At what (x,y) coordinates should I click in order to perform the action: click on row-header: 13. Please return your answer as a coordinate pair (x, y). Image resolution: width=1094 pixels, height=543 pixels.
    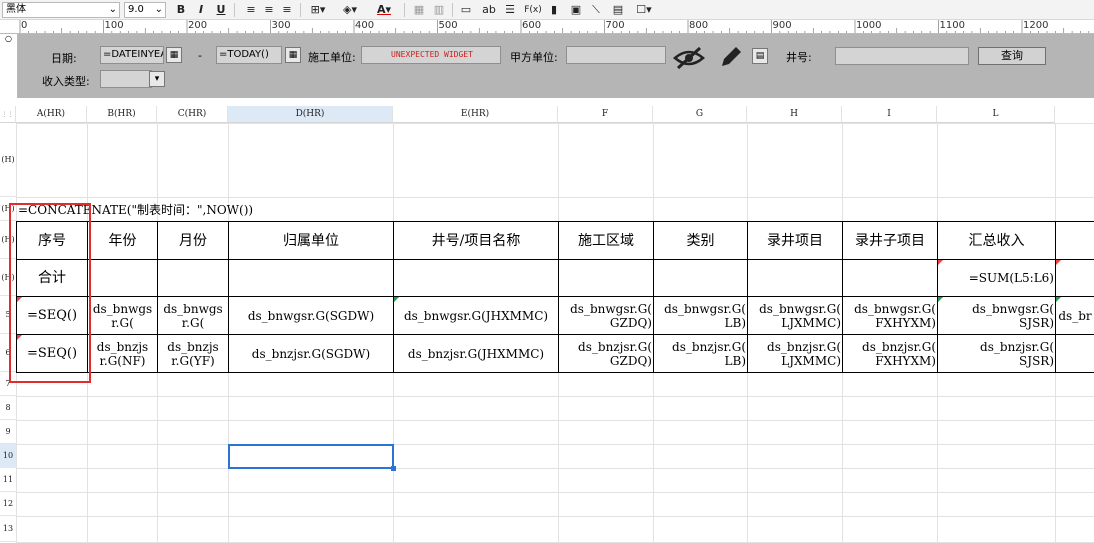
    Looking at the image, I should click on (8, 529).